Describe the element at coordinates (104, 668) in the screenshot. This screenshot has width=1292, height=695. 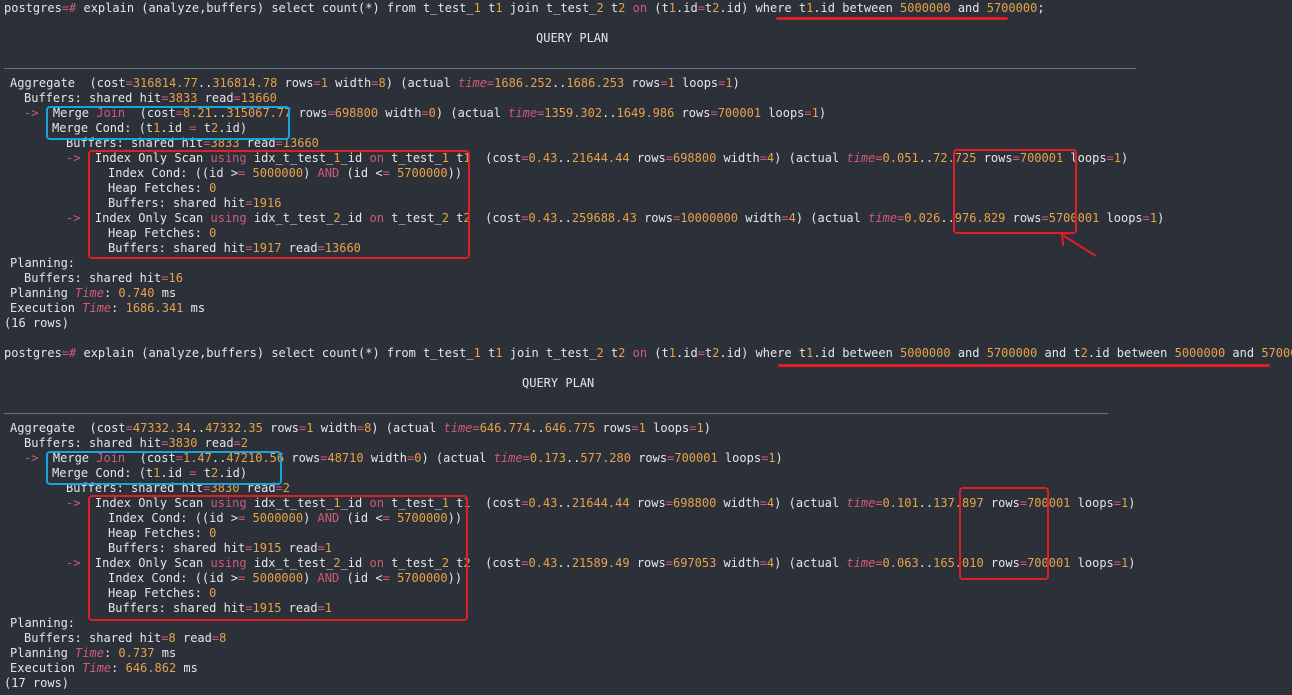
I see `plan-execution-time: Execution Time: 646.862 ms` at that location.